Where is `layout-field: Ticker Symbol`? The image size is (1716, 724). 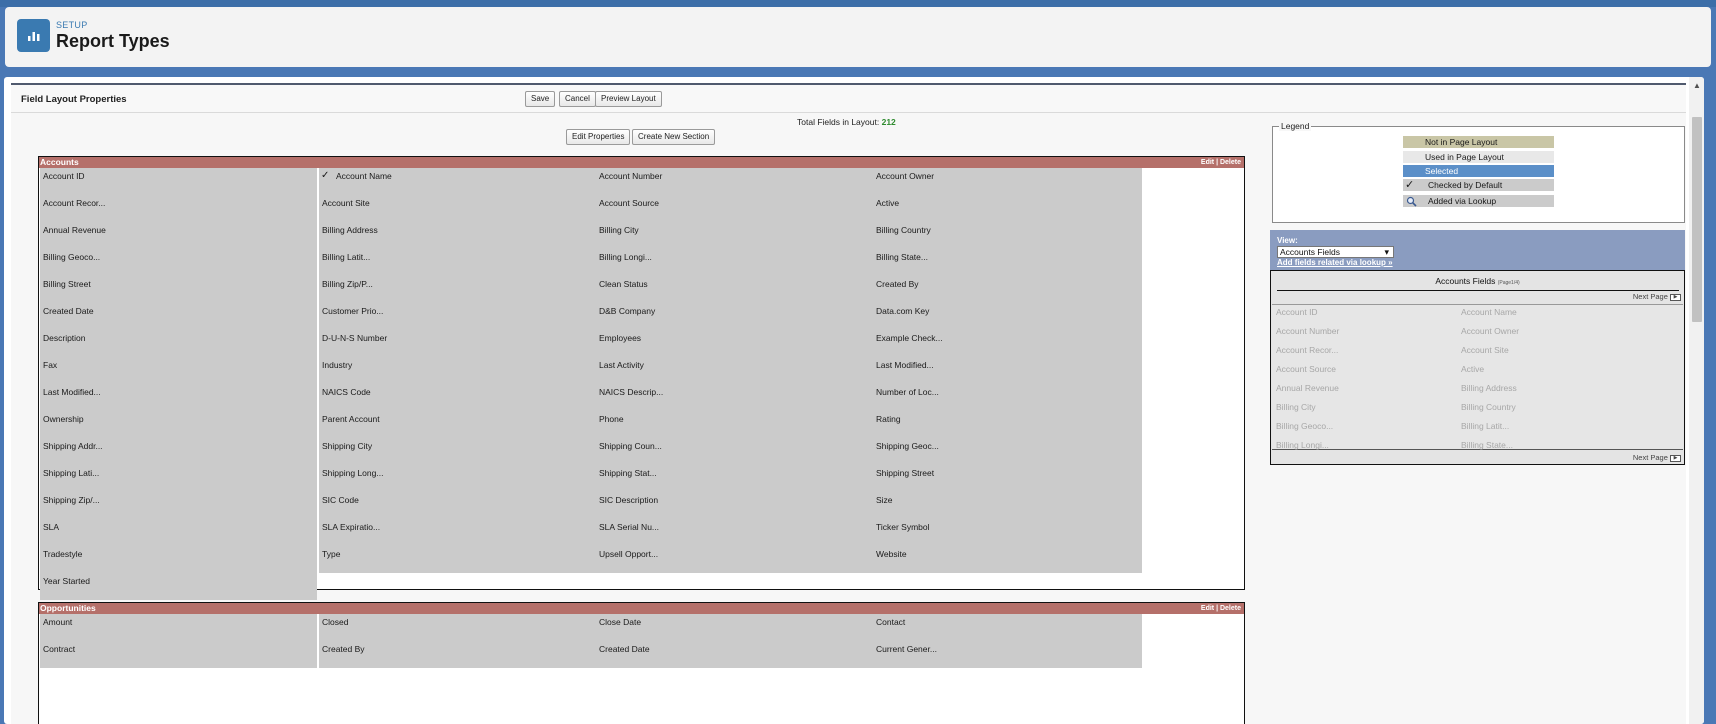
layout-field: Ticker Symbol is located at coordinates (1007, 532).